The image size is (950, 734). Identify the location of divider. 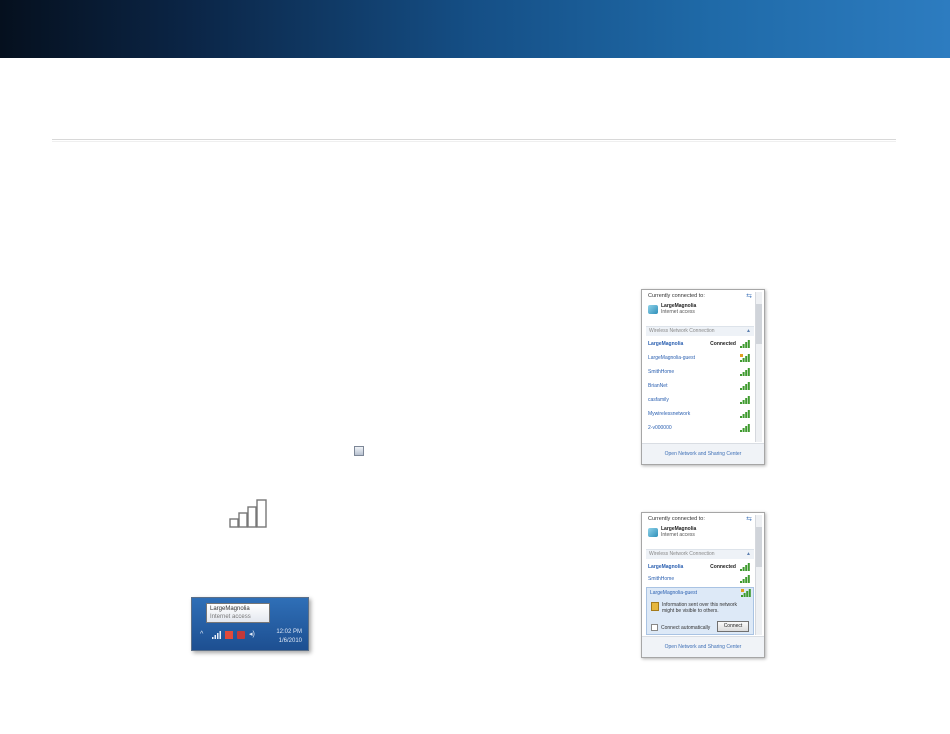
(474, 139).